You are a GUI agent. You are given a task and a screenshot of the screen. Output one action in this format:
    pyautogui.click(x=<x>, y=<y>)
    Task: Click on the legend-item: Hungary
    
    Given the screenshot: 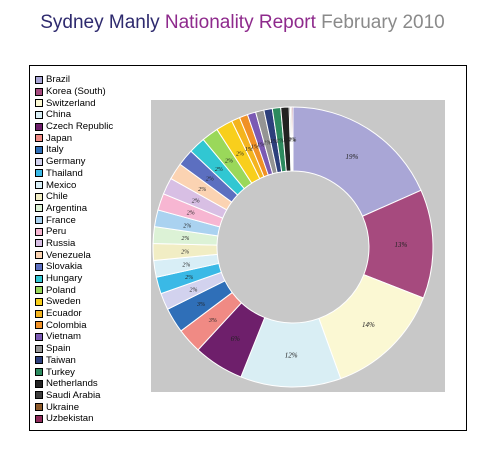 What is the action you would take?
    pyautogui.click(x=74, y=279)
    